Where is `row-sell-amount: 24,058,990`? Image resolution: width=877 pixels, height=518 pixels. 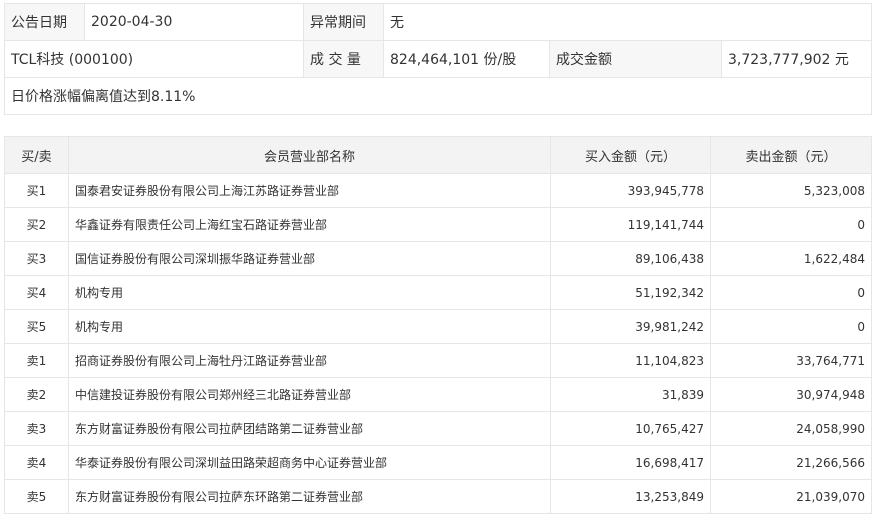
row-sell-amount: 24,058,990 is located at coordinates (791, 428).